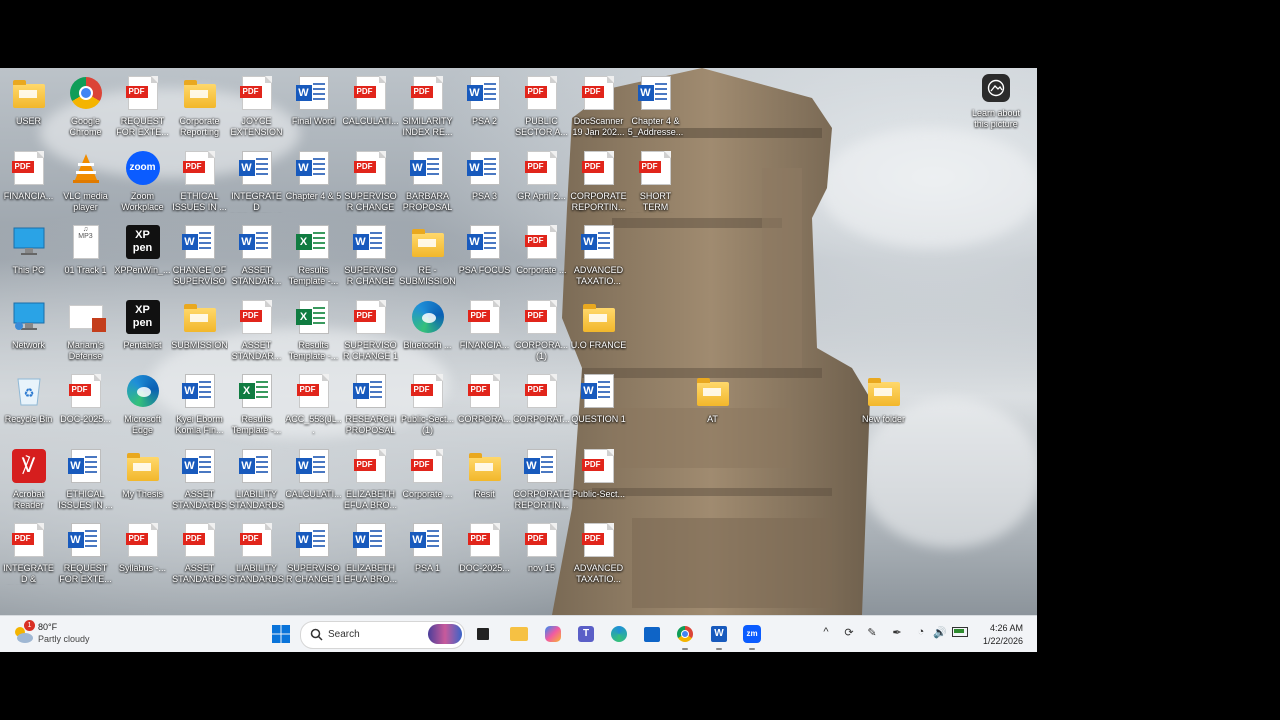 This screenshot has height=720, width=1280. I want to click on desktop-icon: This PC, so click(28, 256).